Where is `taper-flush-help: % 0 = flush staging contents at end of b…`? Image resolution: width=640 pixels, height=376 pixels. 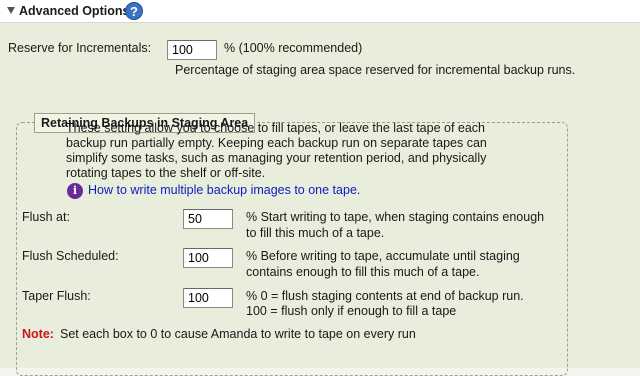
taper-flush-help: % 0 = flush staging contents at end of b… is located at coordinates (385, 296).